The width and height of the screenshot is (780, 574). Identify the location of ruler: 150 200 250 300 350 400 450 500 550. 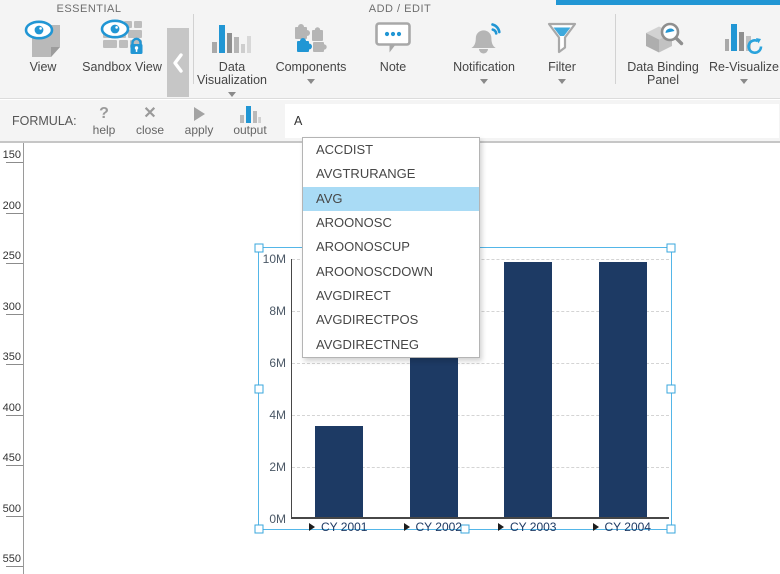
(12, 358).